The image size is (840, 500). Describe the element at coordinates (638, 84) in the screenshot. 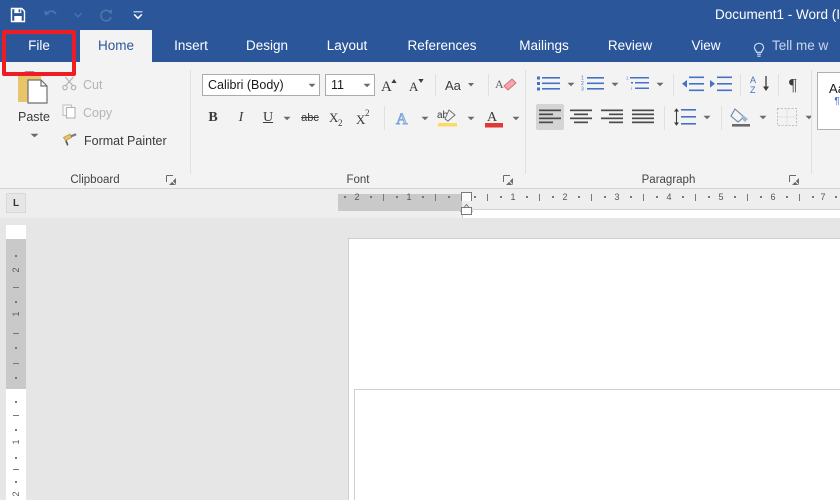

I see `multilevel-list-icon: 1 i` at that location.